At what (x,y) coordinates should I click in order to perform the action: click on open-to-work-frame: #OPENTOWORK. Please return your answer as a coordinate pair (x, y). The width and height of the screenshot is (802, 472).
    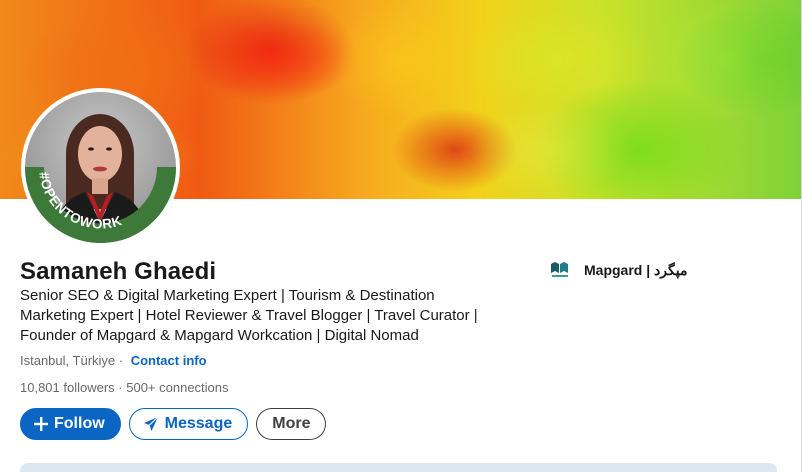
    Looking at the image, I should click on (100, 204).